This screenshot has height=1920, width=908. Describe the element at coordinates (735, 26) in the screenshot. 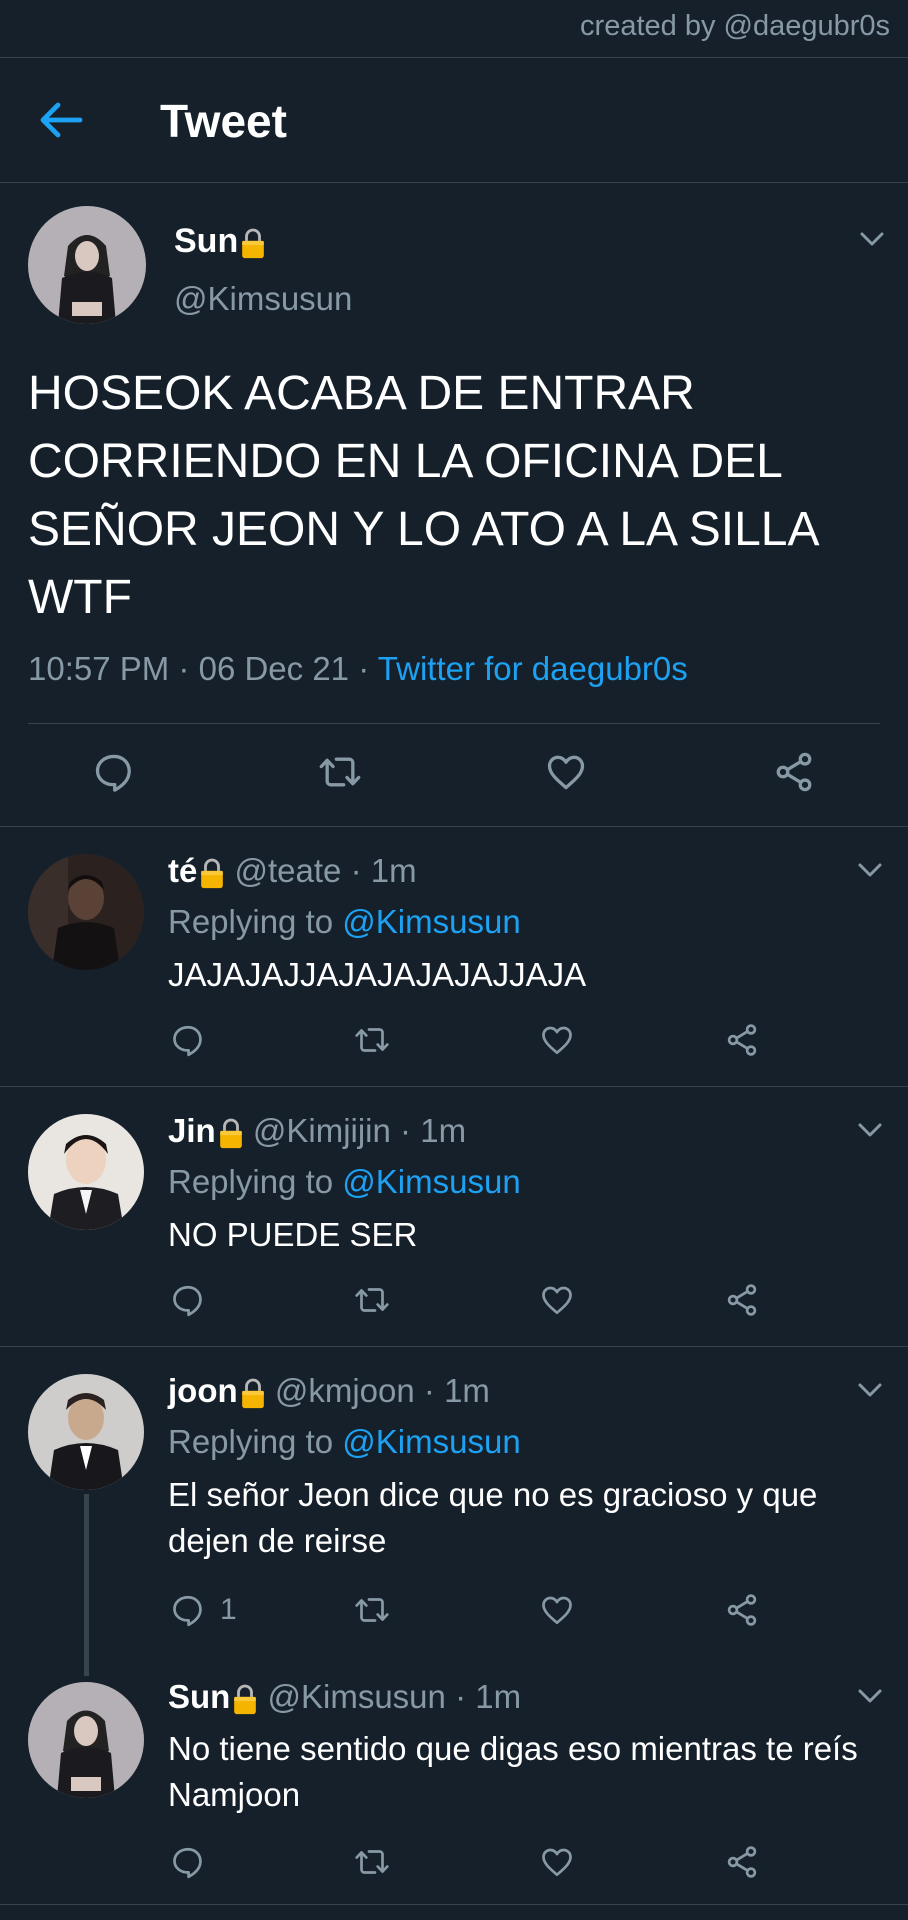

I see `creator-credit: created by @daegubr0s` at that location.